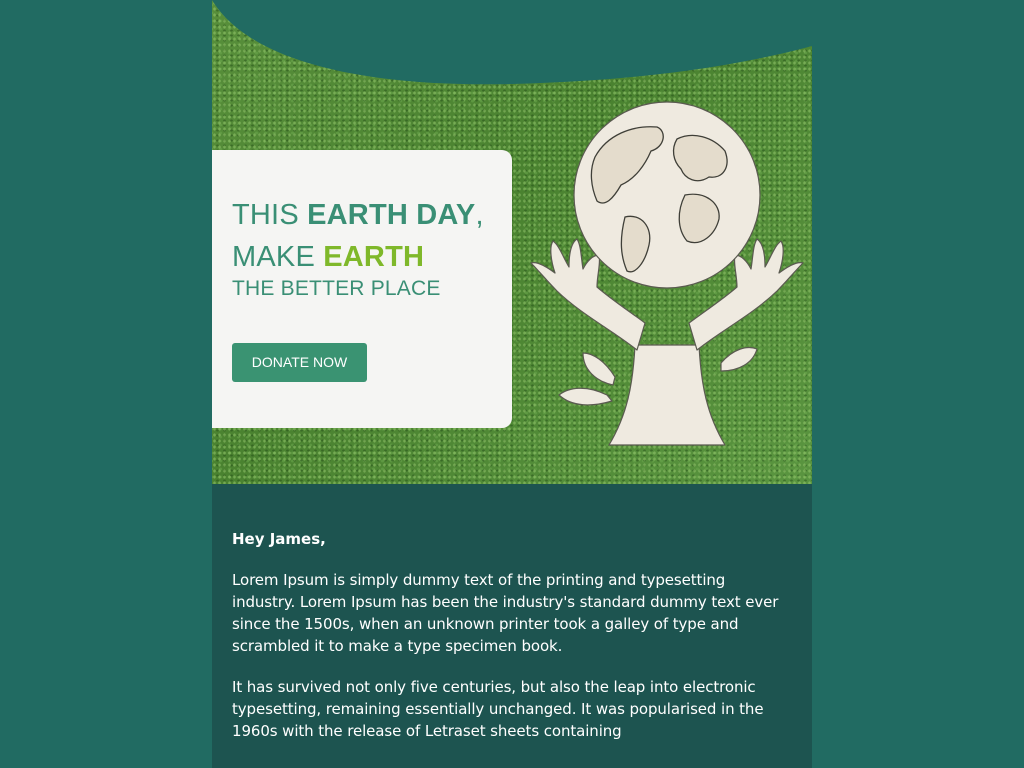 Image resolution: width=1024 pixels, height=768 pixels. Describe the element at coordinates (279, 539) in the screenshot. I see `greeting: Hey James,` at that location.